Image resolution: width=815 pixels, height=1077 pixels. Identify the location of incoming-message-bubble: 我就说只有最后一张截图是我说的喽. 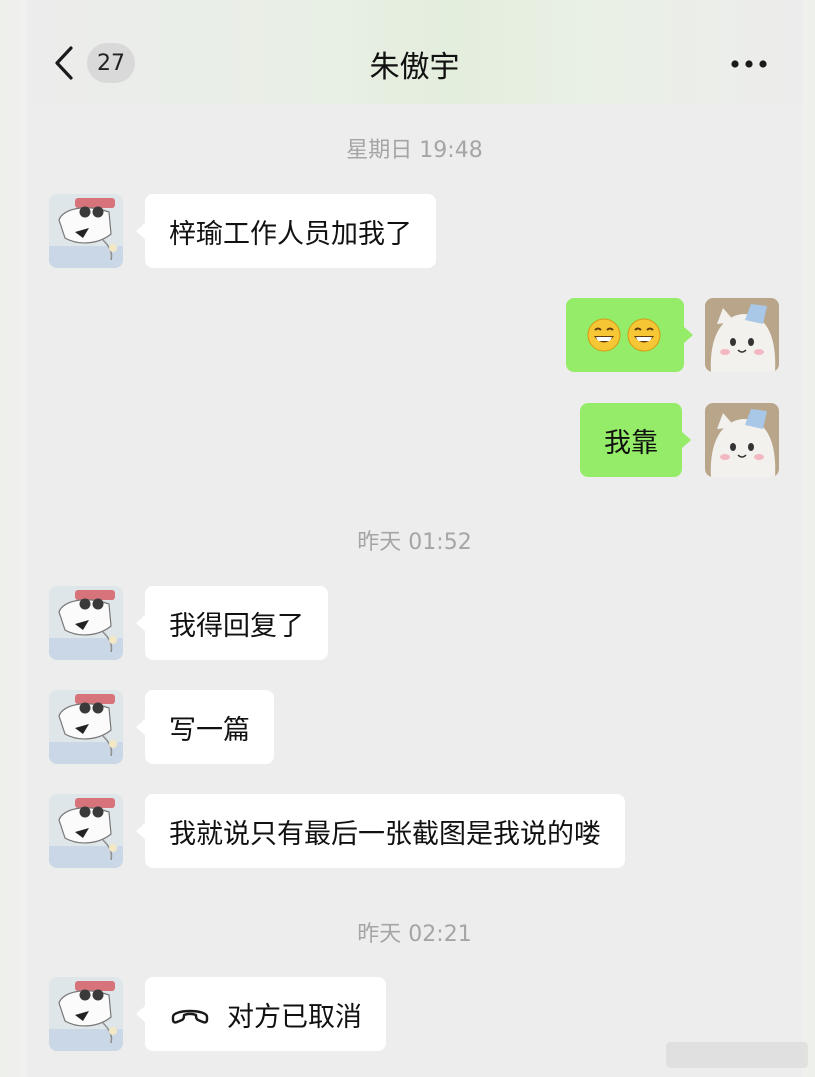
(380, 831).